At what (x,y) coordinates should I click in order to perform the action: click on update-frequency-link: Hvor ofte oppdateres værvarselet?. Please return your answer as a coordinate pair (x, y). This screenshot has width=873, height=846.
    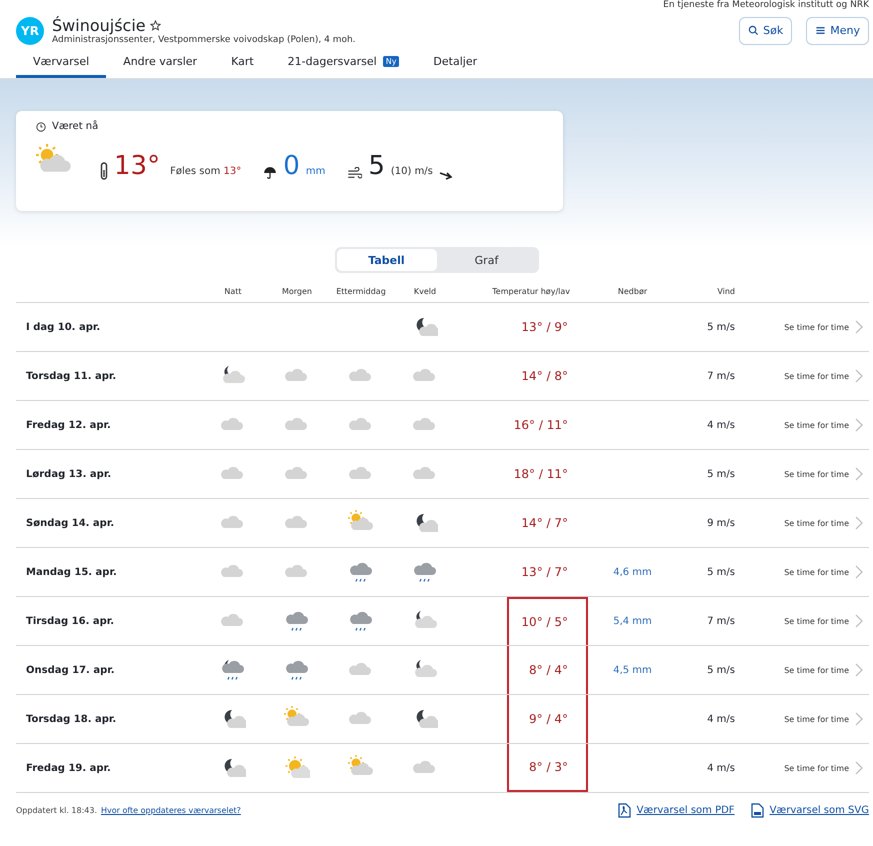
    Looking at the image, I should click on (171, 810).